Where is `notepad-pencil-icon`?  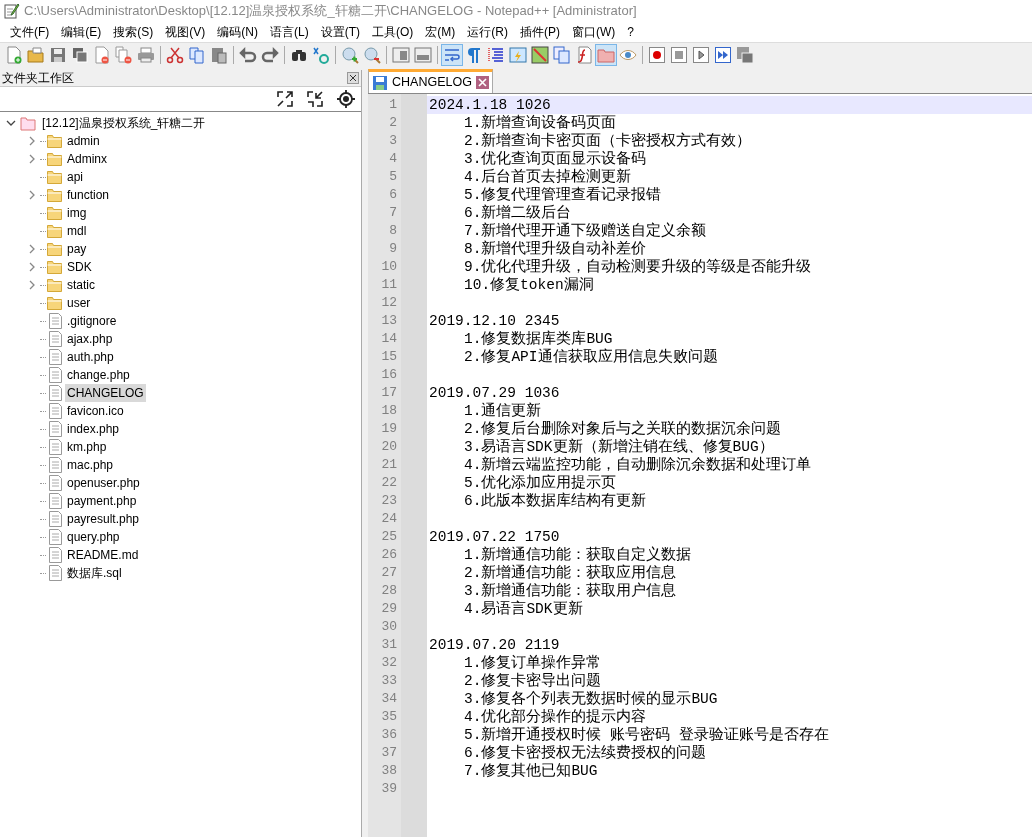
notepad-pencil-icon is located at coordinates (12, 11).